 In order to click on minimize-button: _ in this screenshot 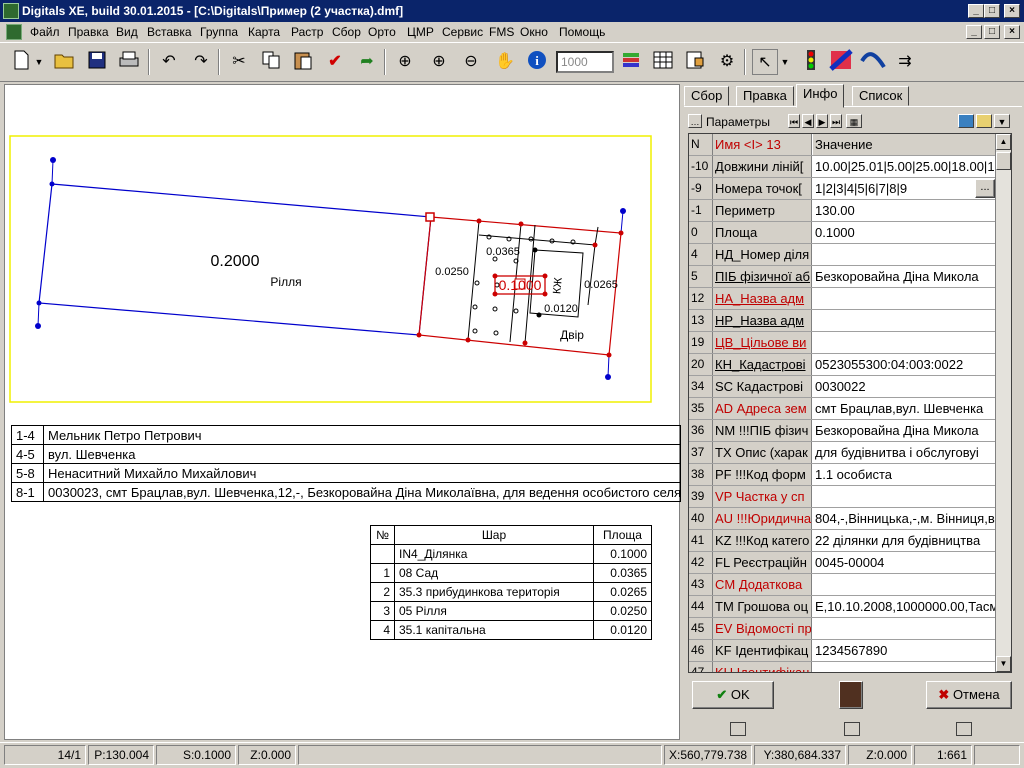, I will do `click(976, 11)`.